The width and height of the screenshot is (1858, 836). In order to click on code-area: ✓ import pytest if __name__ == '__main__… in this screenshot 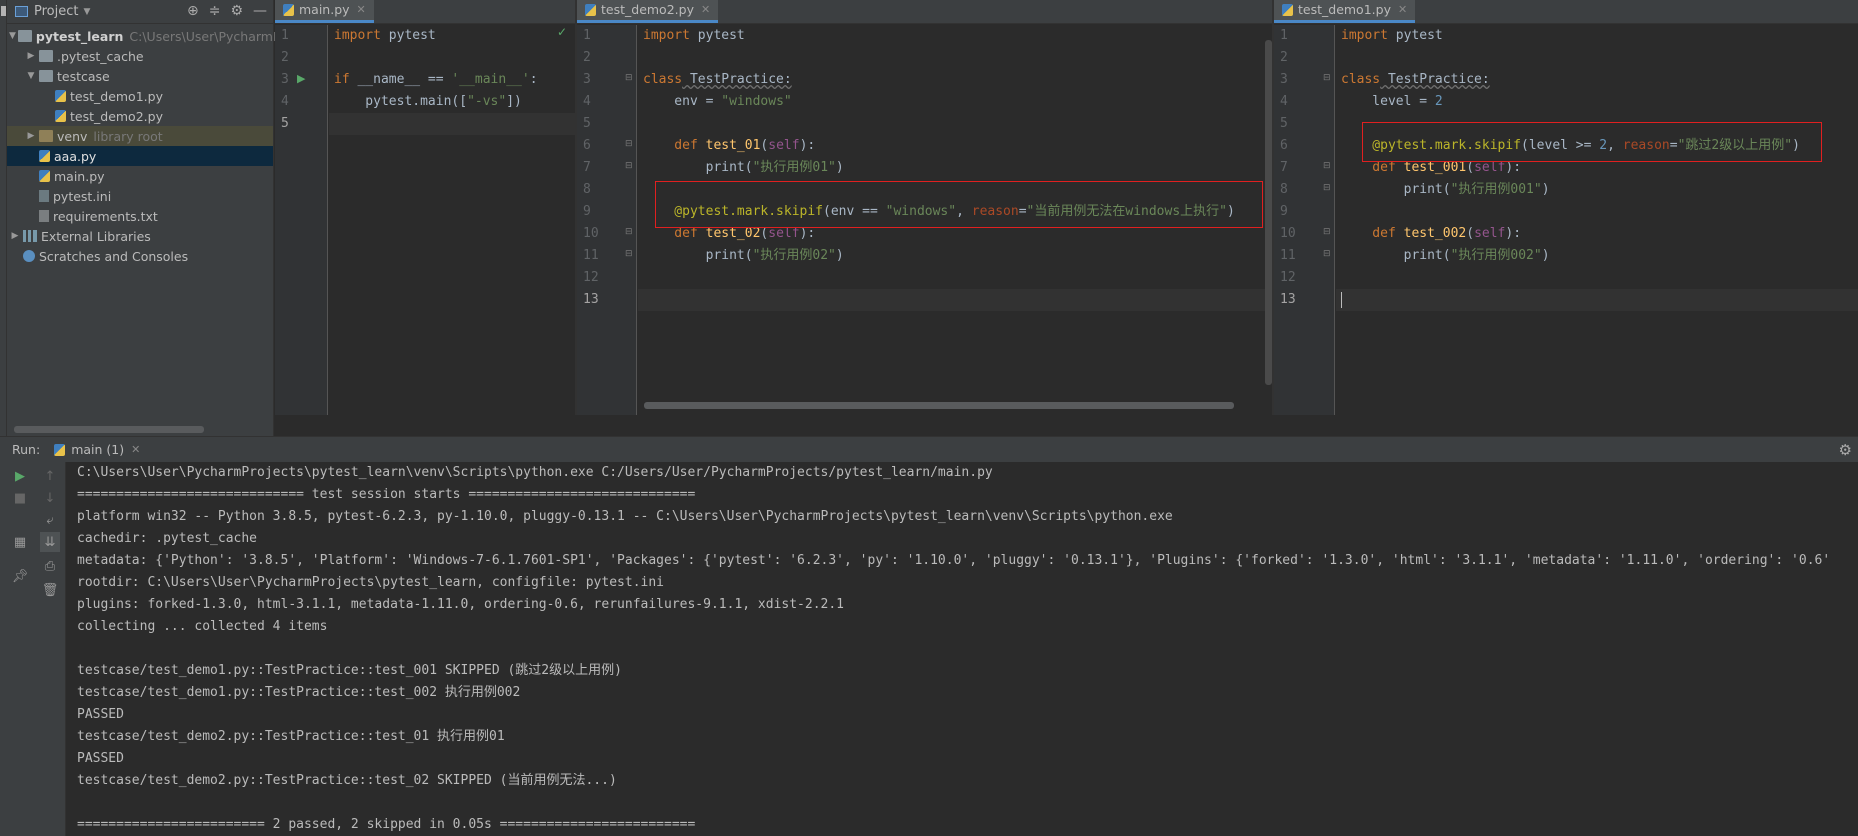, I will do `click(452, 220)`.